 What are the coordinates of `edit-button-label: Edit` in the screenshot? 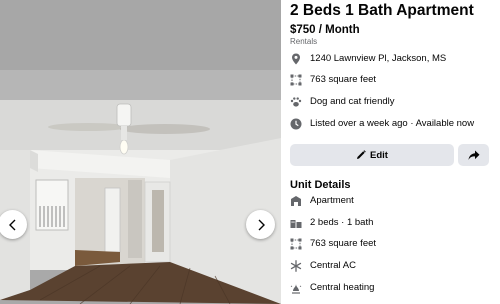 It's located at (379, 155).